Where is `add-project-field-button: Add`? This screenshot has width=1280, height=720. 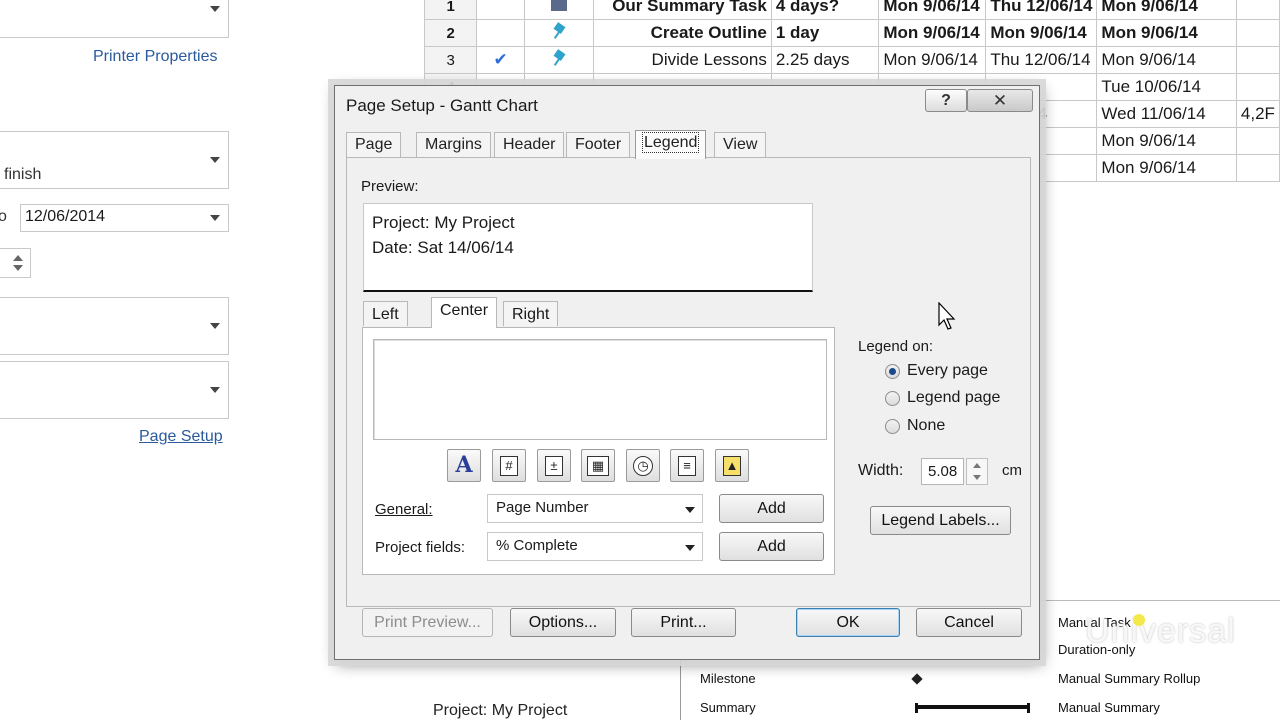
add-project-field-button: Add is located at coordinates (771, 546).